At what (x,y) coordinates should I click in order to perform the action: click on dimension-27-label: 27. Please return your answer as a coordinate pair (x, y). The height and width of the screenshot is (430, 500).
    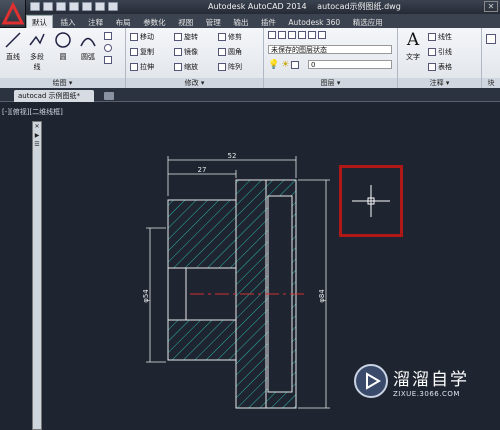
    Looking at the image, I should click on (202, 170).